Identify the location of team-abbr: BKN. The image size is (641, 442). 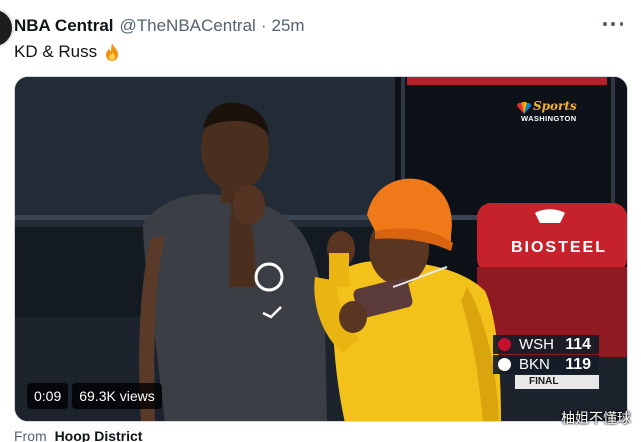
(534, 364).